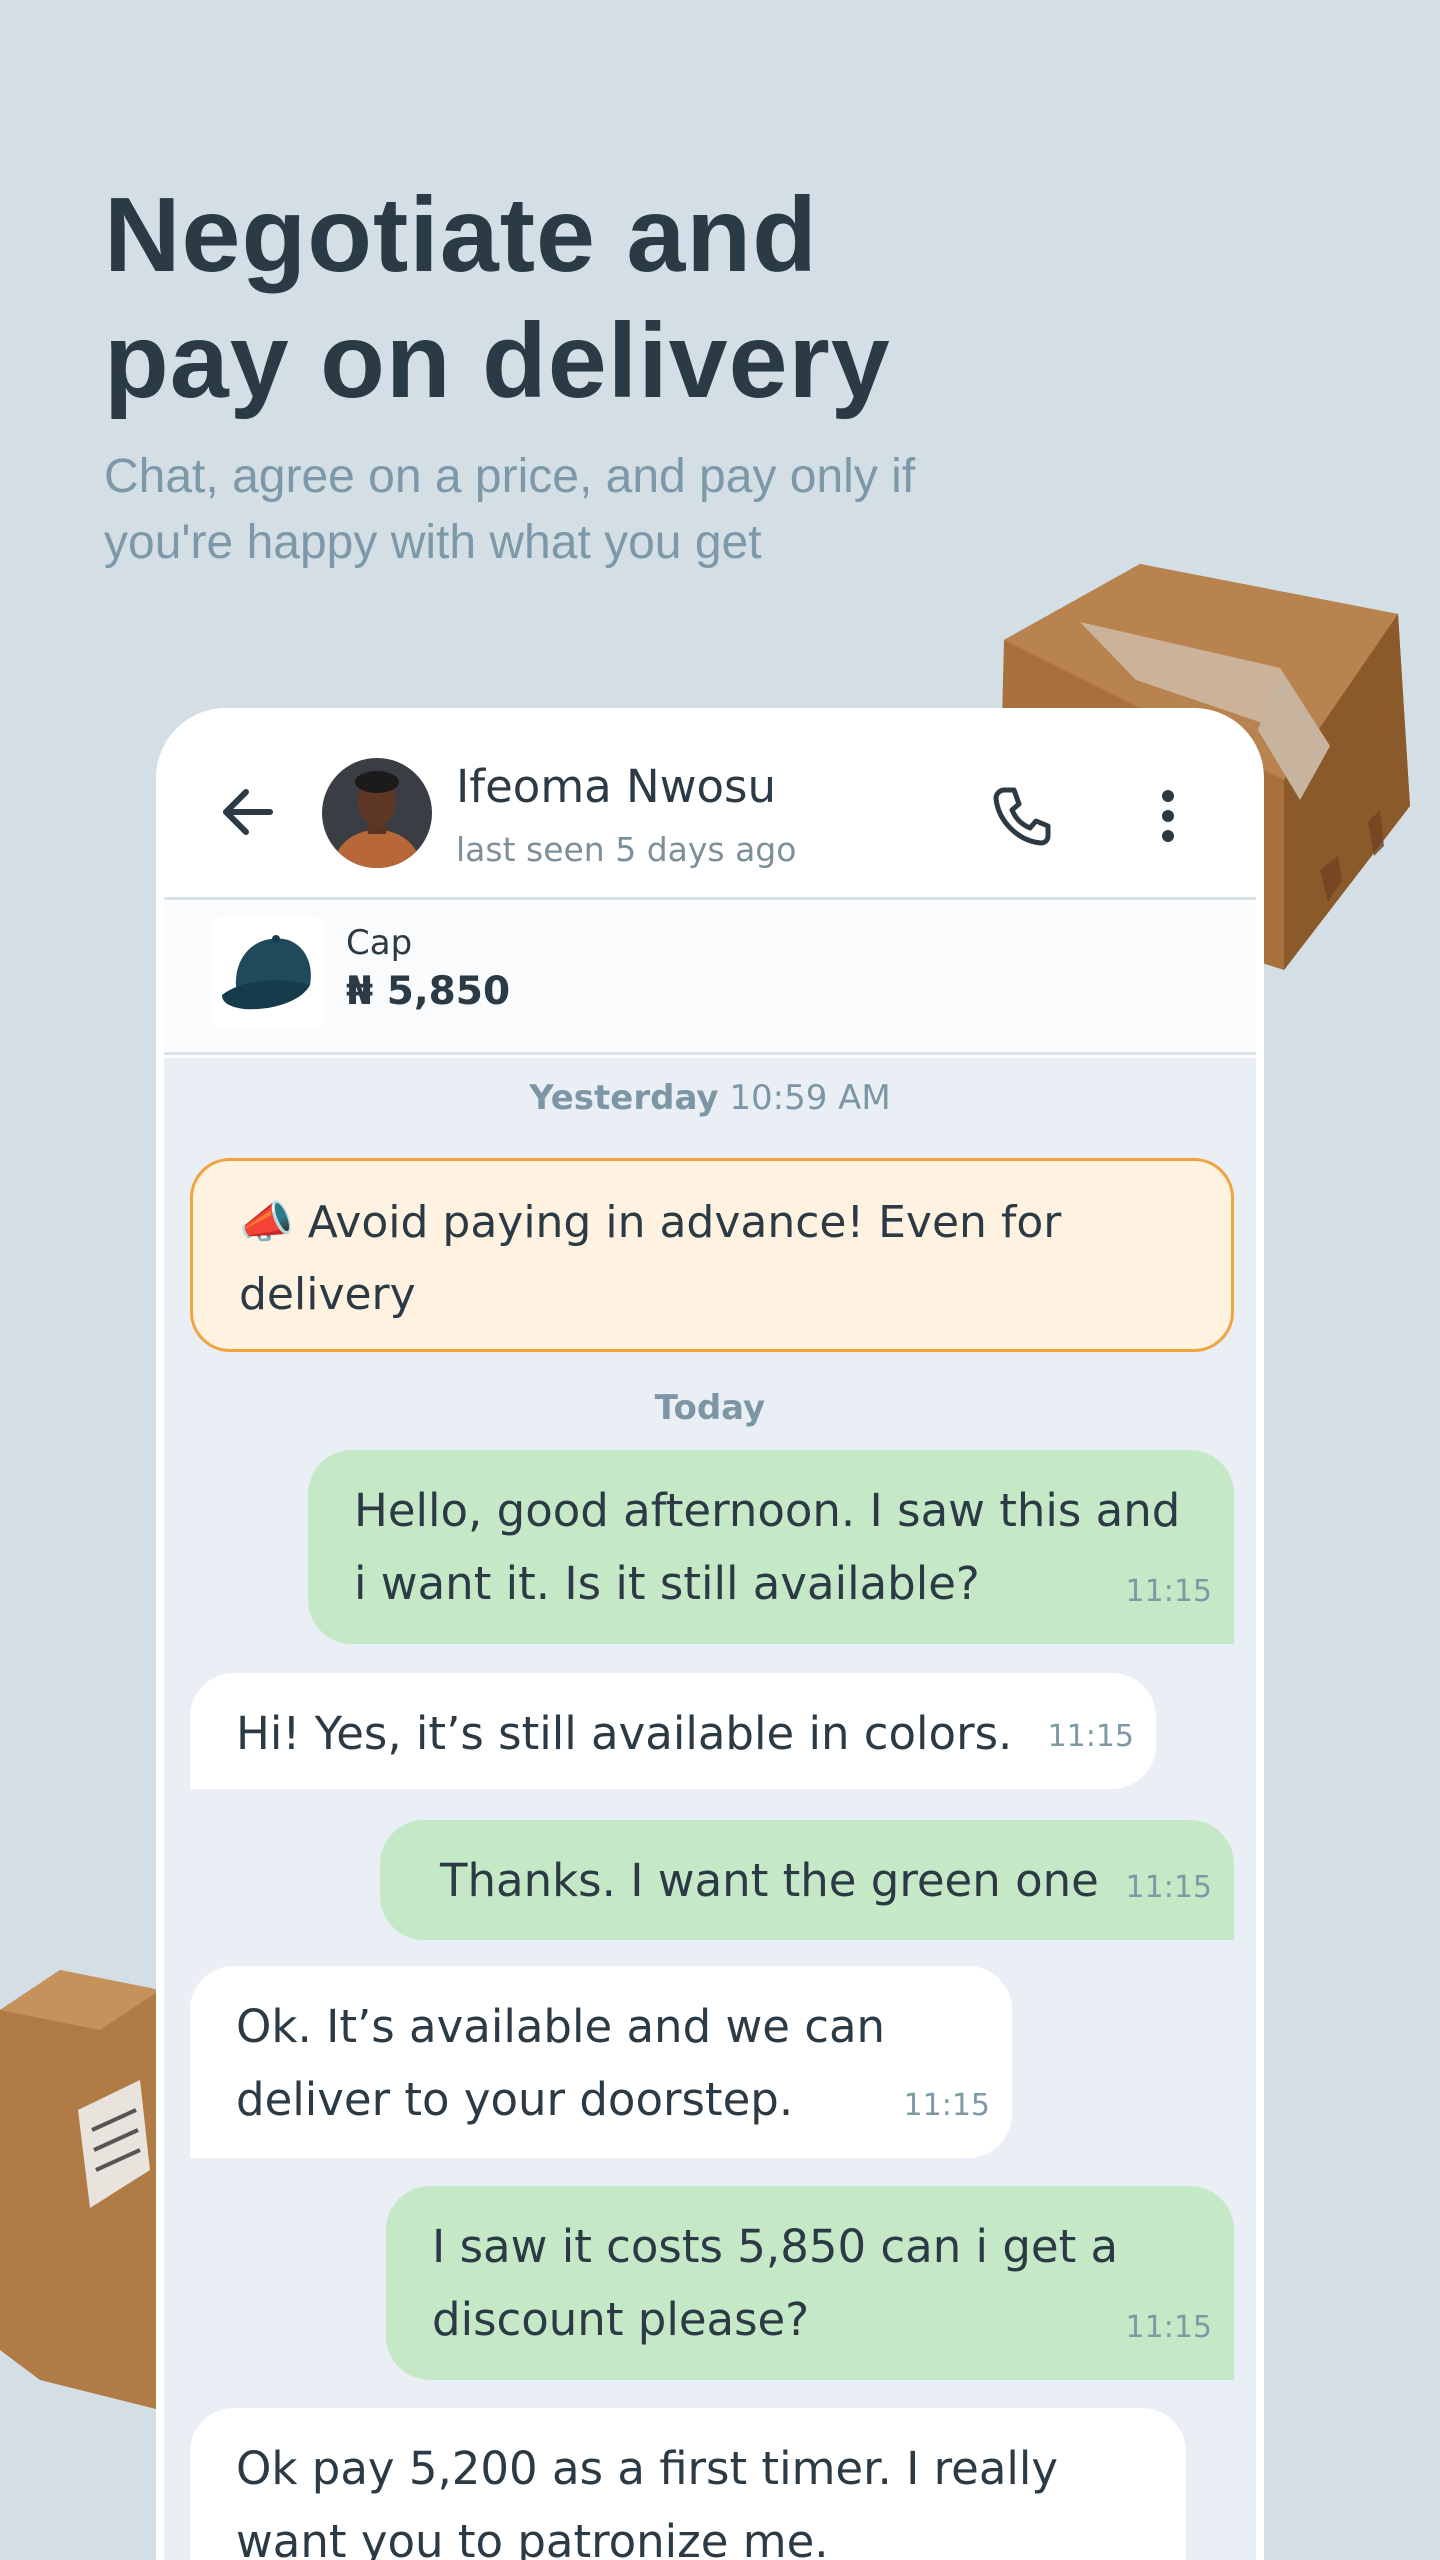 This screenshot has height=2560, width=1440. What do you see at coordinates (624, 1098) in the screenshot?
I see `date-label: Yesterday` at bounding box center [624, 1098].